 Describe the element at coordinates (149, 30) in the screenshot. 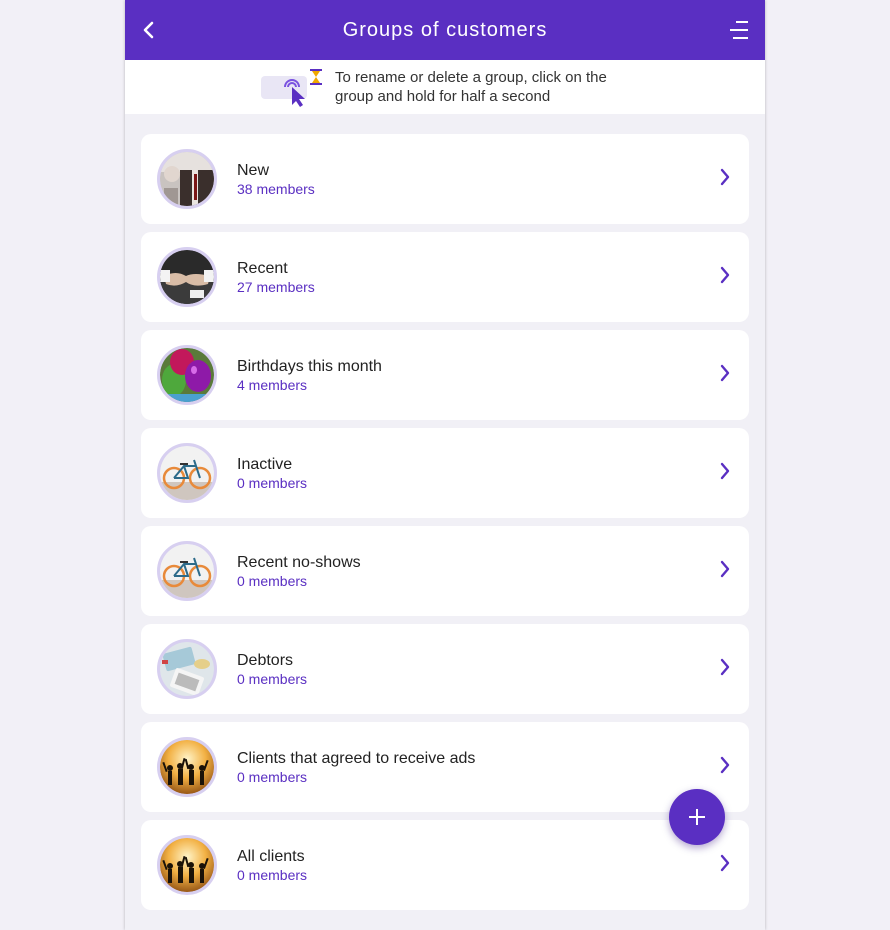

I see `back-chevron-icon` at that location.